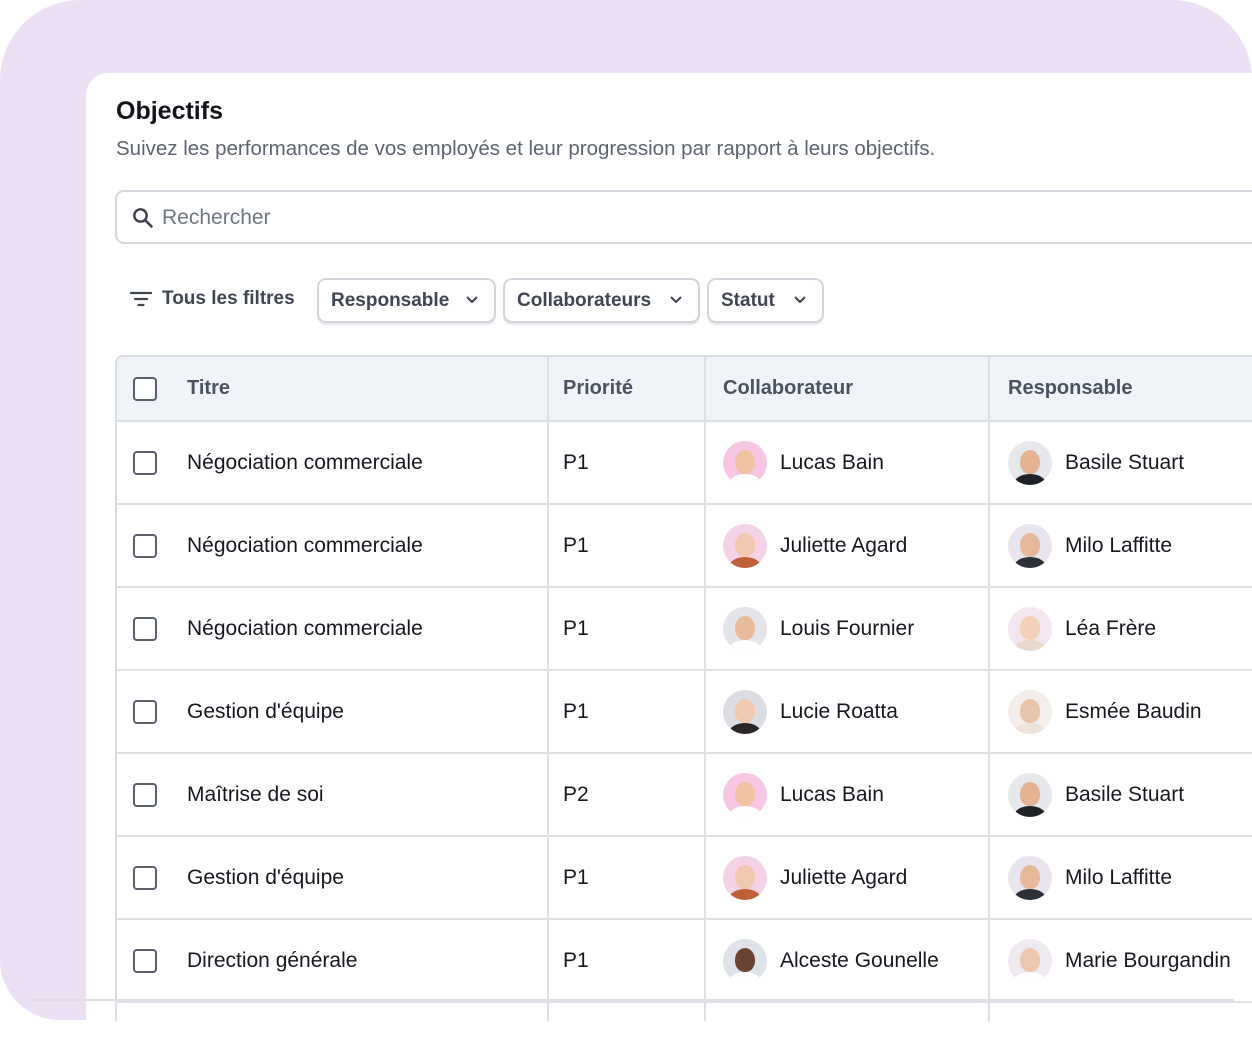 The image size is (1252, 1053). I want to click on page-title: Objectifs, so click(169, 111).